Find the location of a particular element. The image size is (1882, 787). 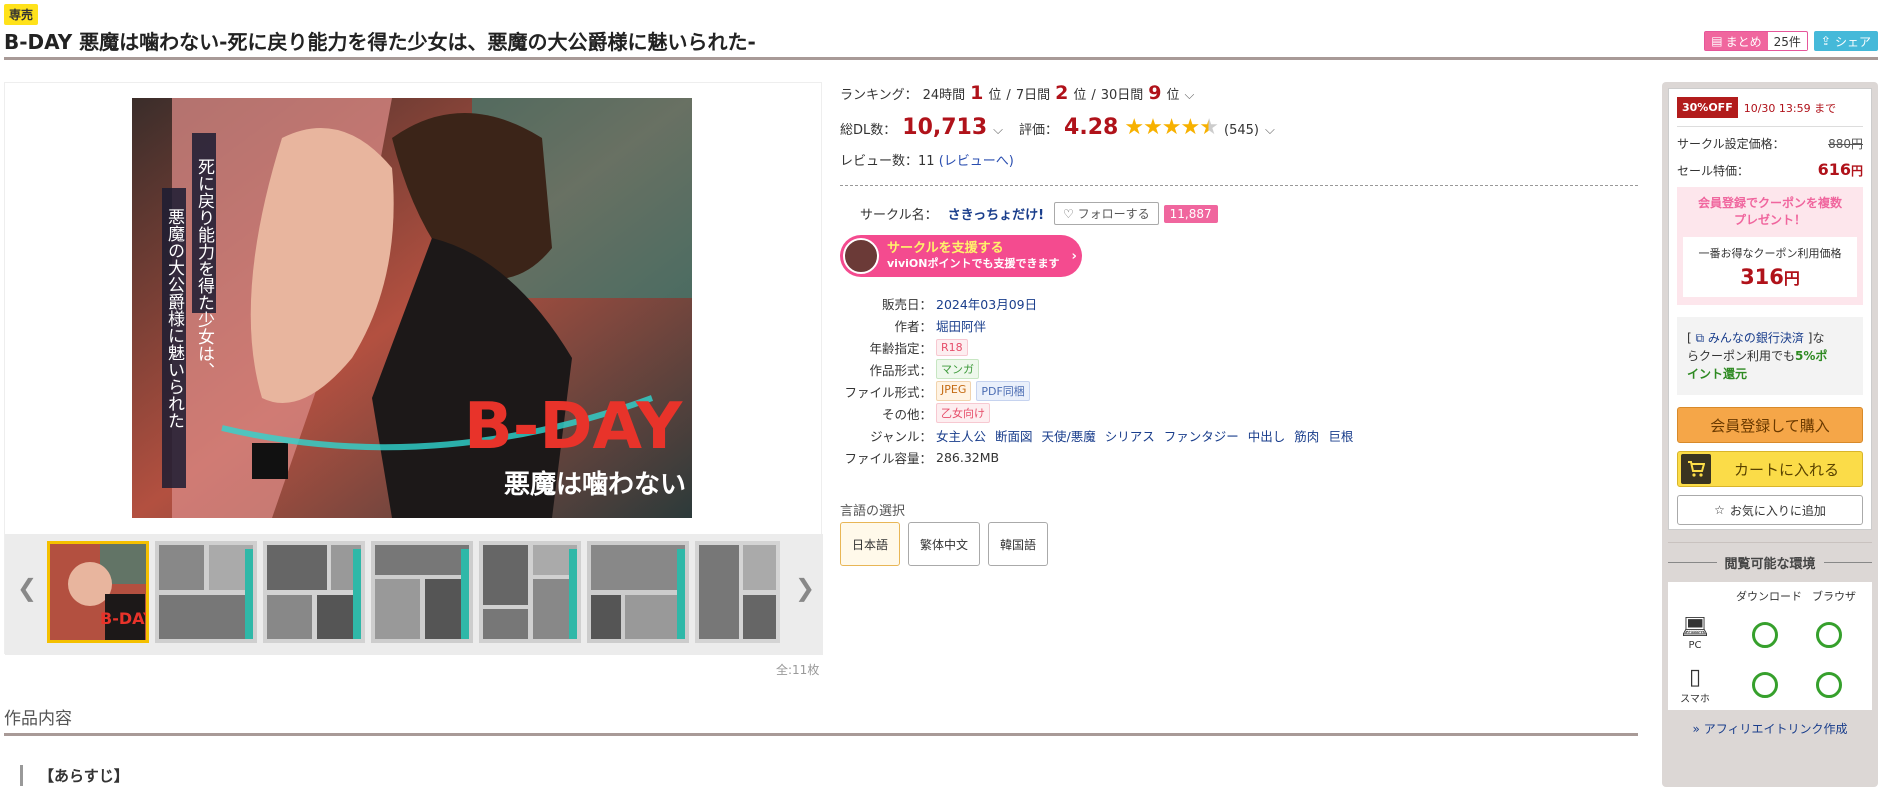

env-col-browser: ブラウザ is located at coordinates (1834, 596).